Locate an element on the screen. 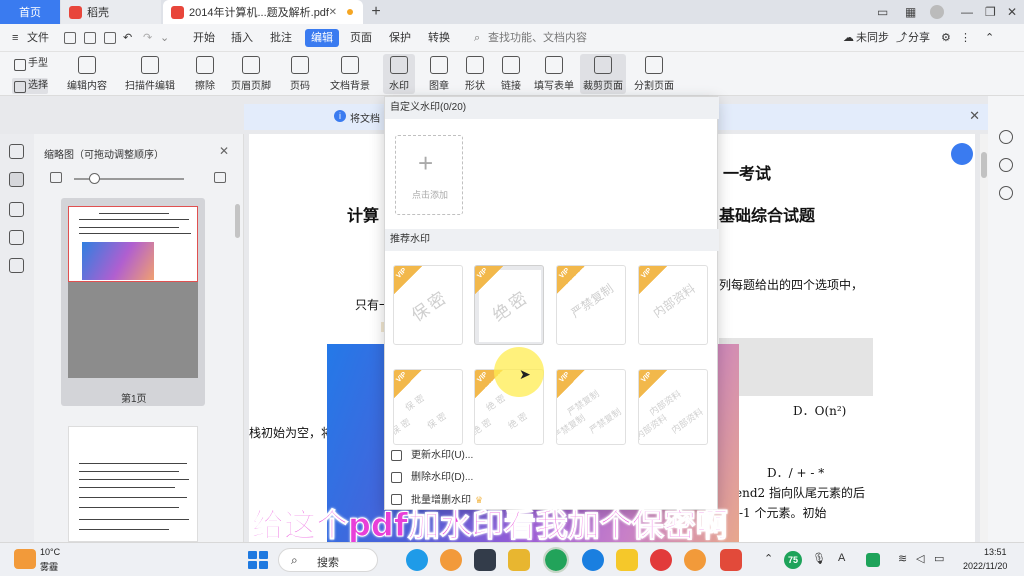  zoom-out-image-icon is located at coordinates (56, 177).